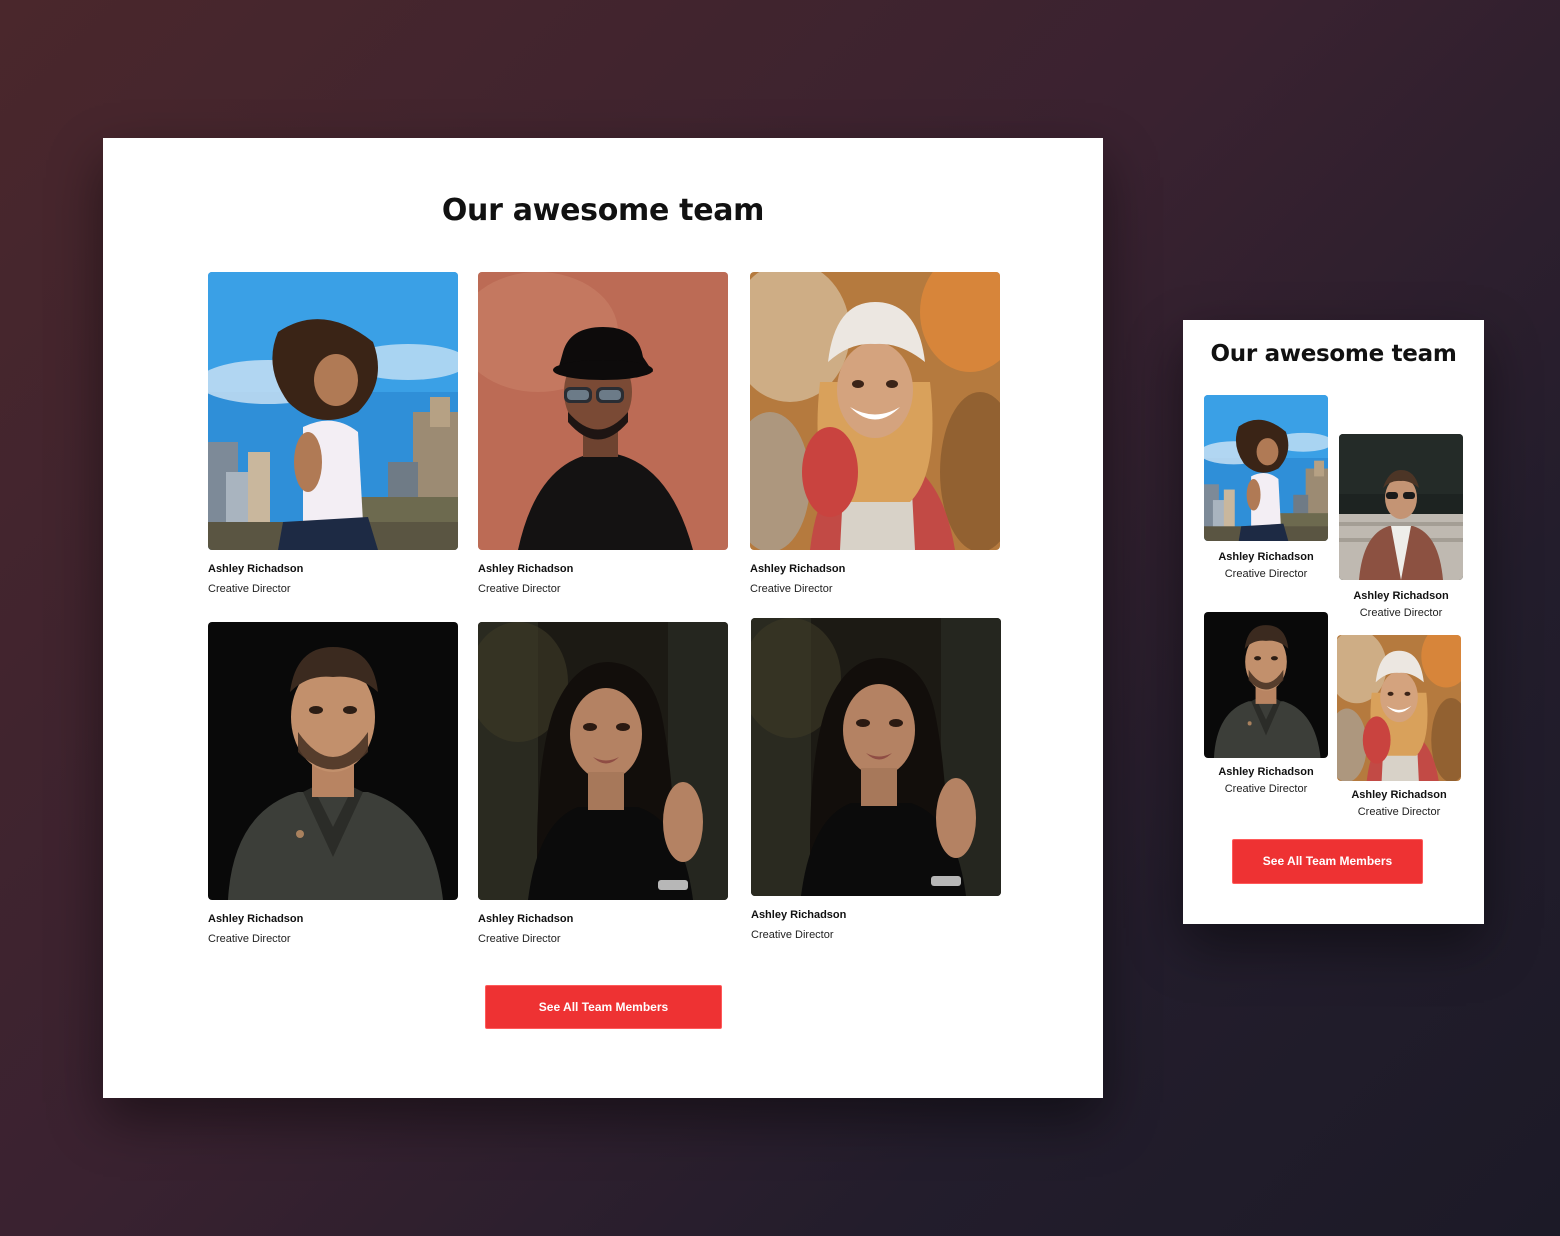 The image size is (1560, 1236). I want to click on man-hat-photo, so click(603, 411).